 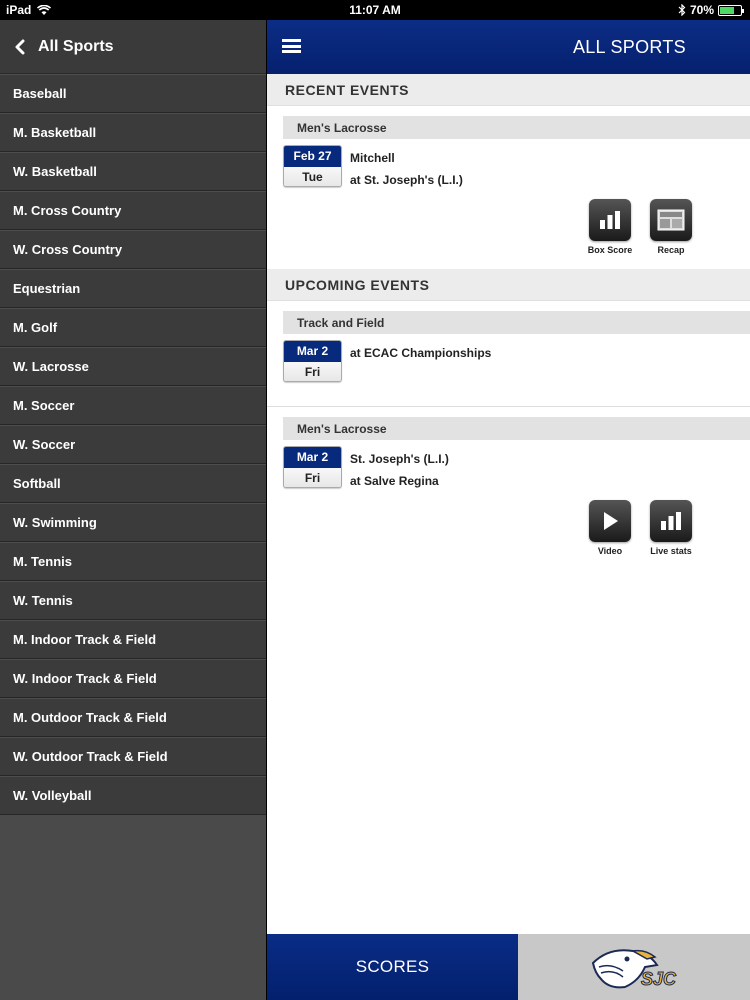 What do you see at coordinates (406, 180) in the screenshot?
I see `event-location: at St. Joseph's (L.I.)` at bounding box center [406, 180].